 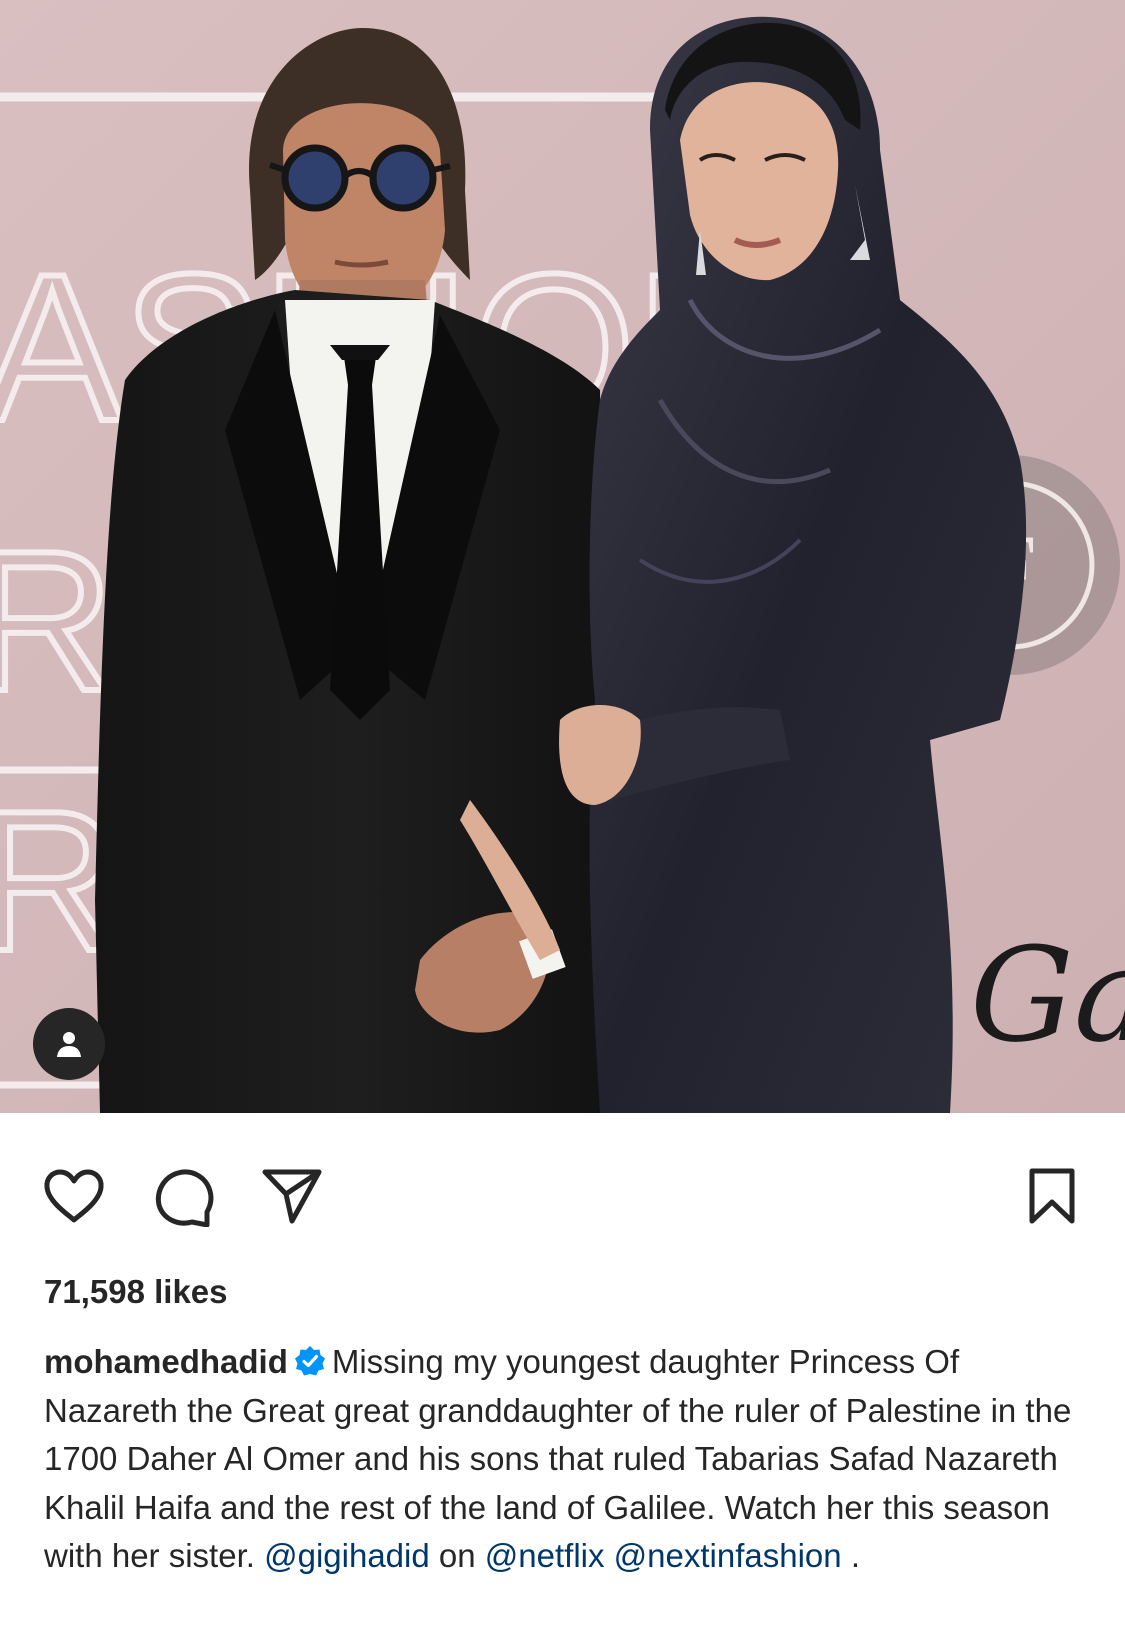 I want to click on heart-icon, so click(x=74, y=1196).